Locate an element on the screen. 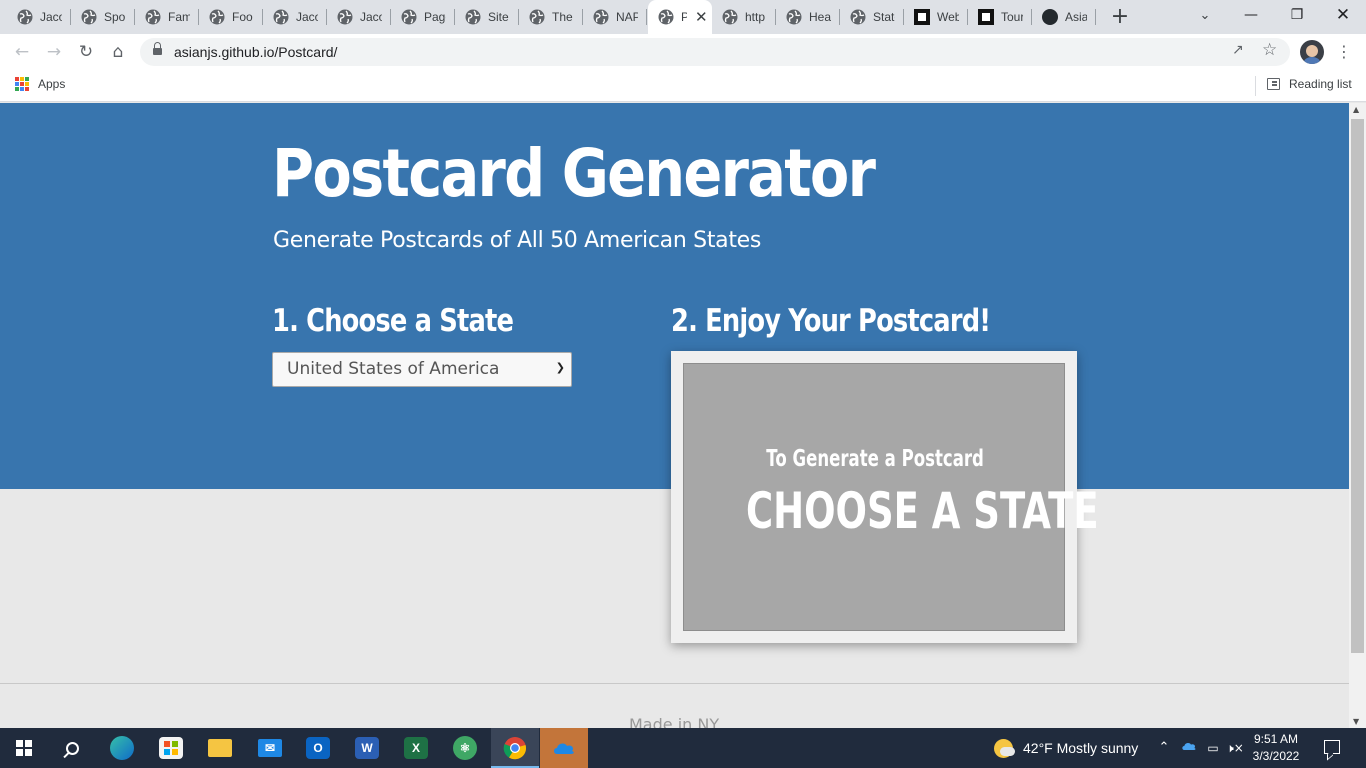 The height and width of the screenshot is (768, 1366). back-button: ← is located at coordinates (22, 52).